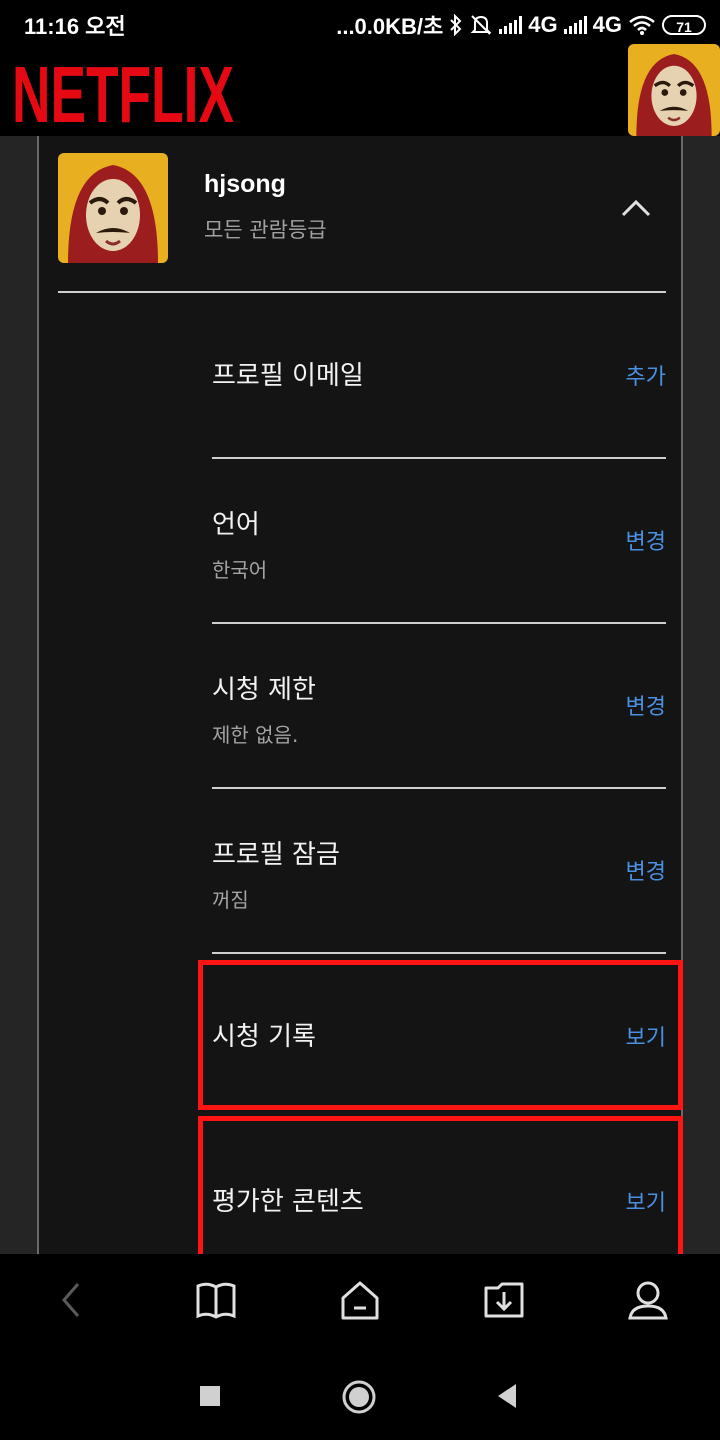 The width and height of the screenshot is (720, 1440). Describe the element at coordinates (684, 25) in the screenshot. I see `battery-icon: 71` at that location.